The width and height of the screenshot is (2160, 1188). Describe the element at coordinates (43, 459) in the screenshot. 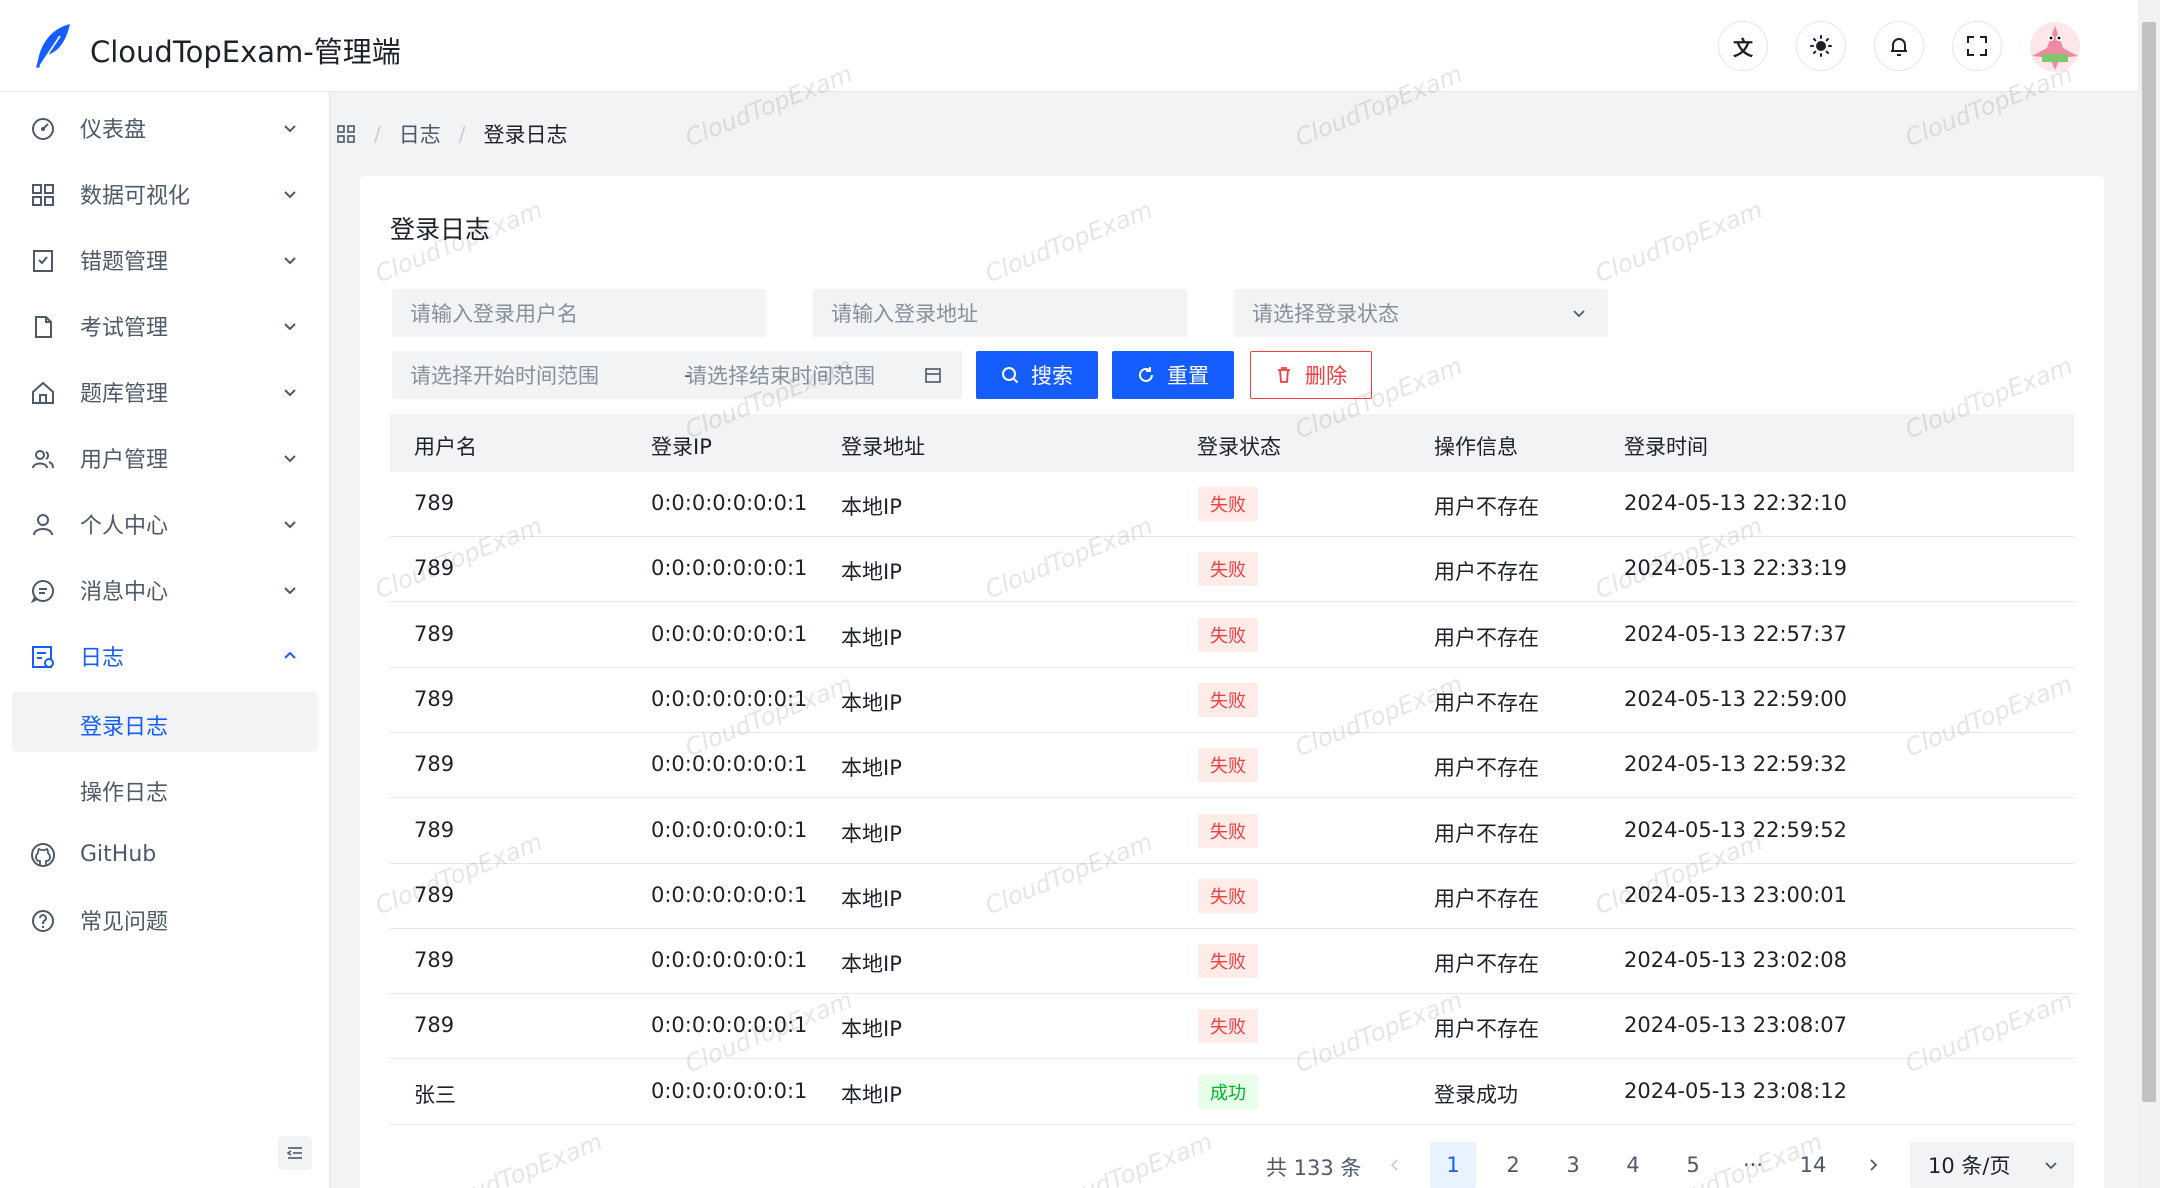

I see `users-icon` at that location.